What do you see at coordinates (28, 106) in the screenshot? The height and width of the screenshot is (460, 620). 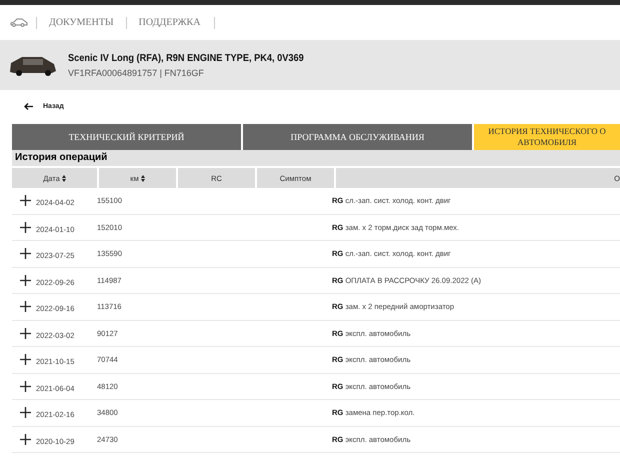 I see `arrow-left-icon` at bounding box center [28, 106].